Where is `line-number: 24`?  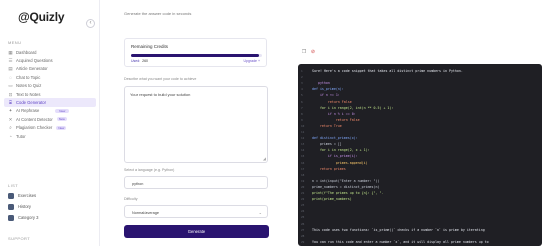 line-number: 24 is located at coordinates (303, 211).